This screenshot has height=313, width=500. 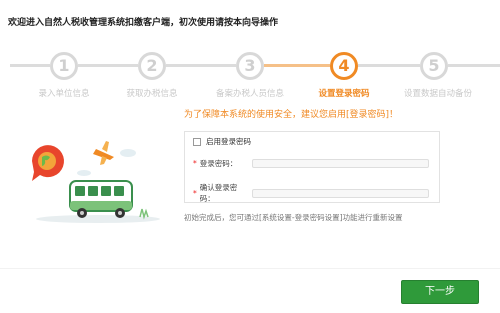 What do you see at coordinates (297, 65) in the screenshot?
I see `step-connector-active` at bounding box center [297, 65].